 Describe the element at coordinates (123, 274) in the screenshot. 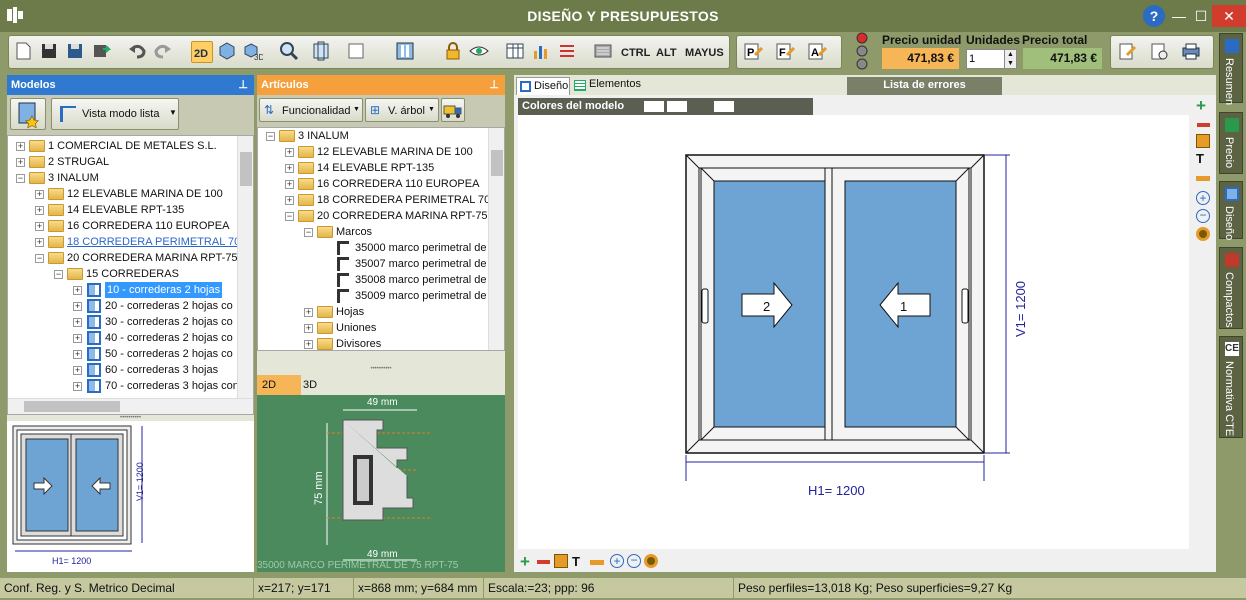

I see `tree-row: − 15 CORREDERAS` at that location.